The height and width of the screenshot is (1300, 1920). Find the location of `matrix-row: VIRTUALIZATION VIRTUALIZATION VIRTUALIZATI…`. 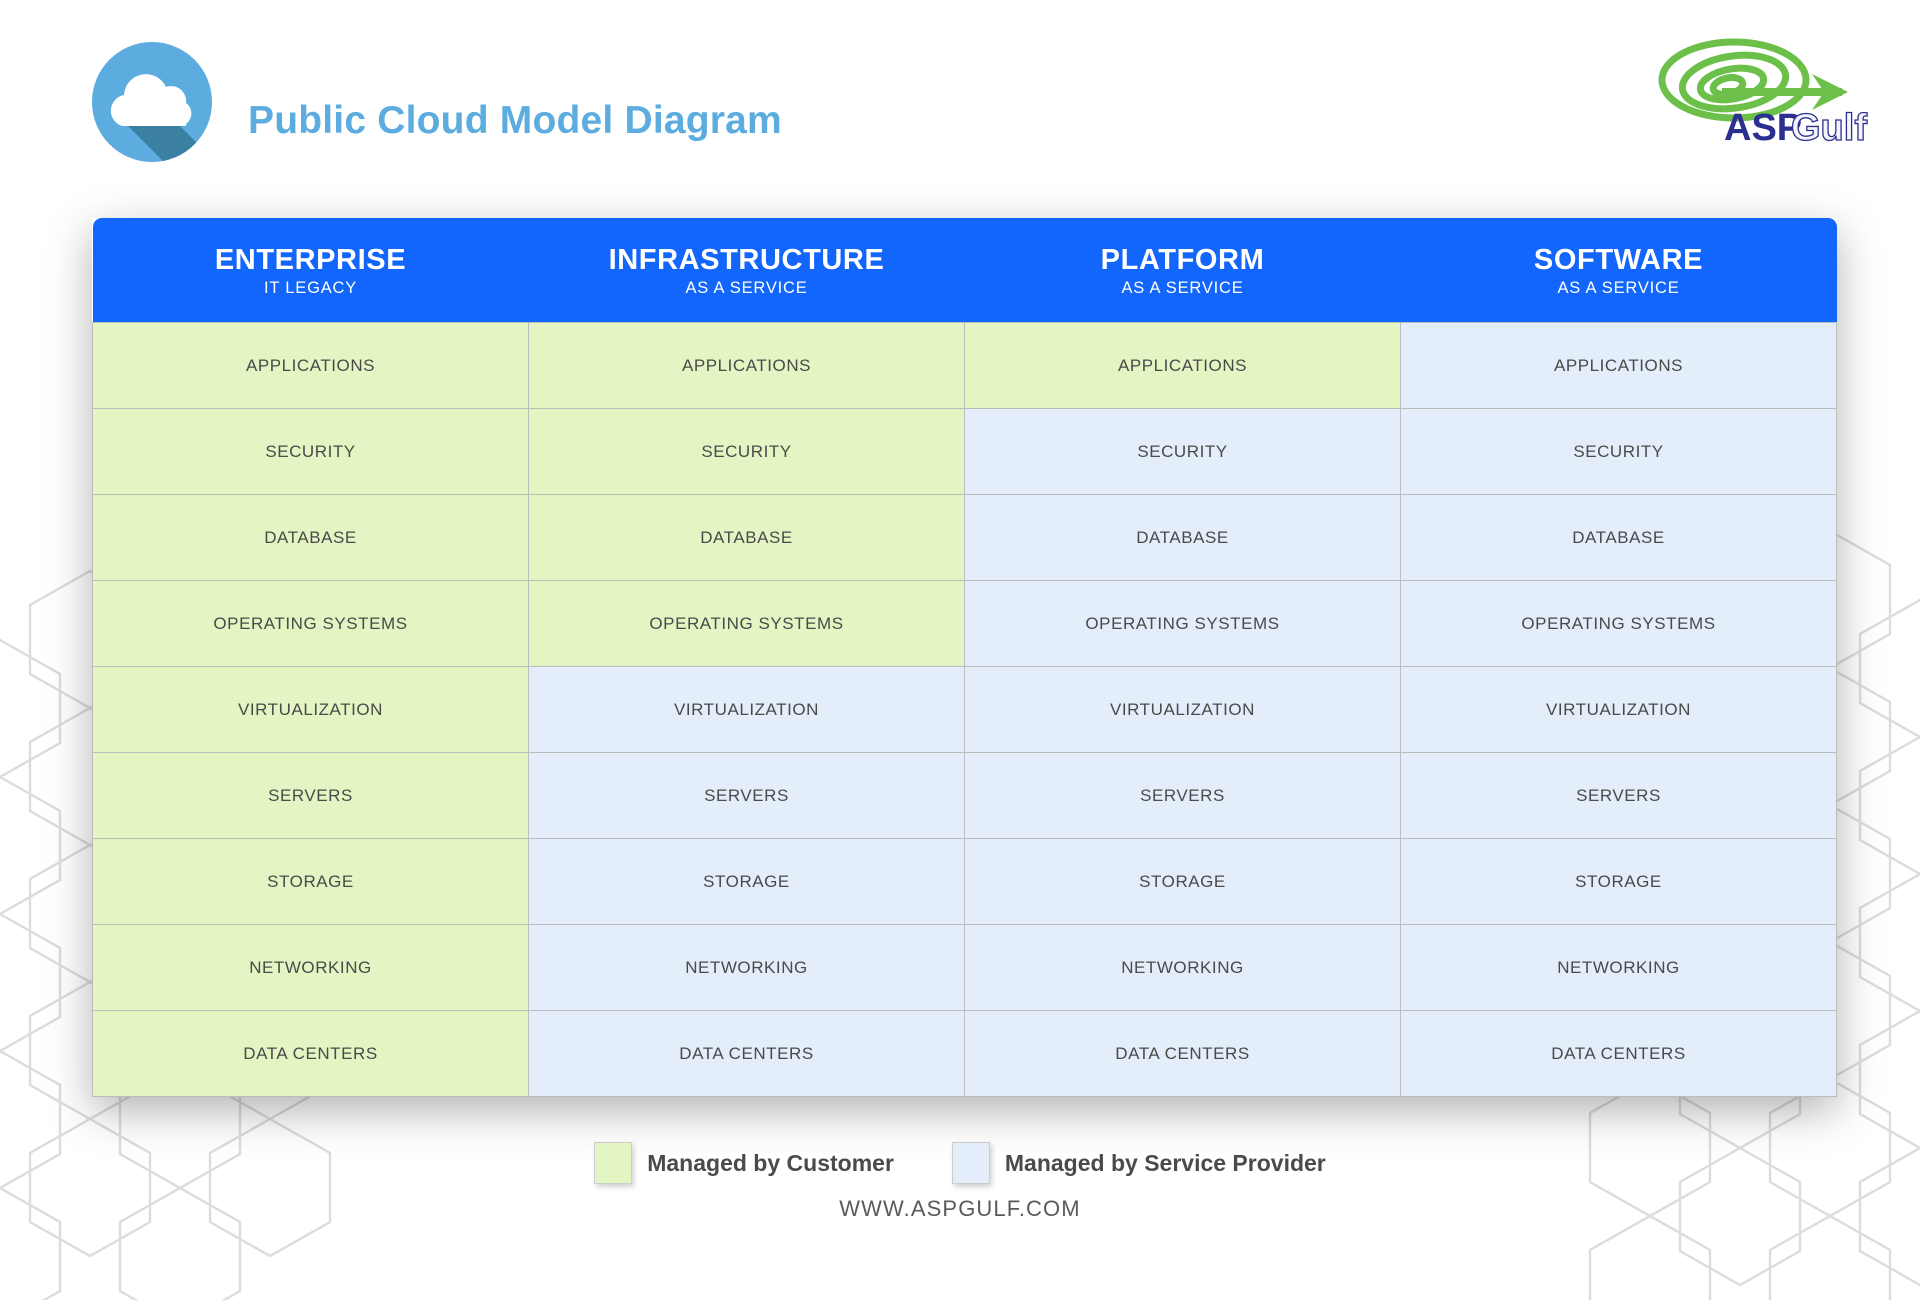

matrix-row: VIRTUALIZATION VIRTUALIZATION VIRTUALIZATI… is located at coordinates (964, 710).